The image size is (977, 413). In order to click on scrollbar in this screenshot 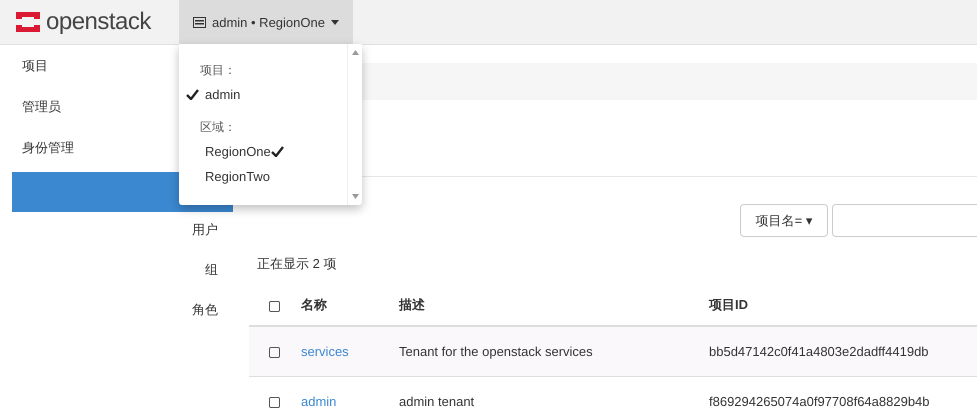, I will do `click(354, 124)`.